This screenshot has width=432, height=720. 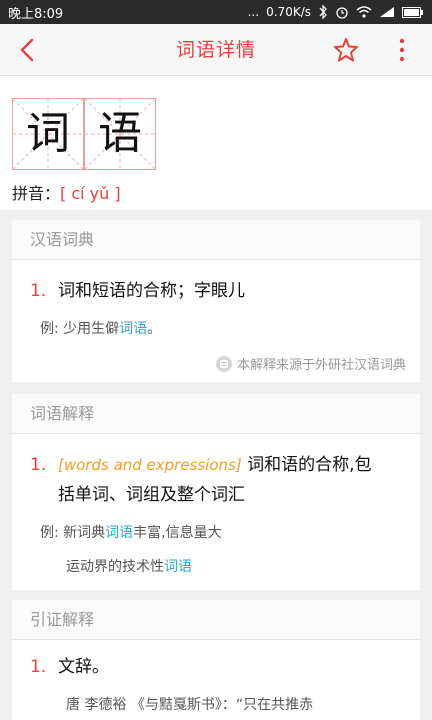 What do you see at coordinates (36, 193) in the screenshot?
I see `pinyin-label: 拼音：` at bounding box center [36, 193].